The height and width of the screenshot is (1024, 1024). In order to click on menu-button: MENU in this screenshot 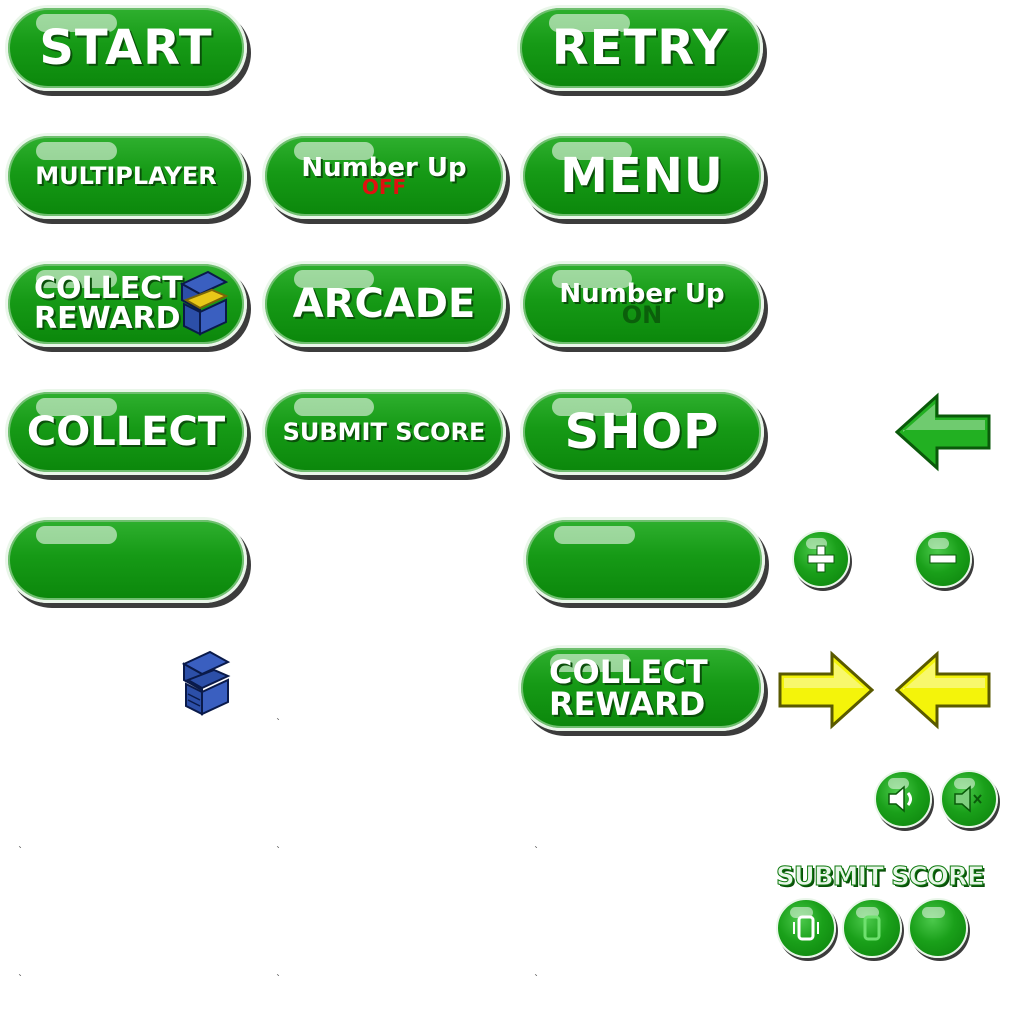, I will do `click(642, 176)`.